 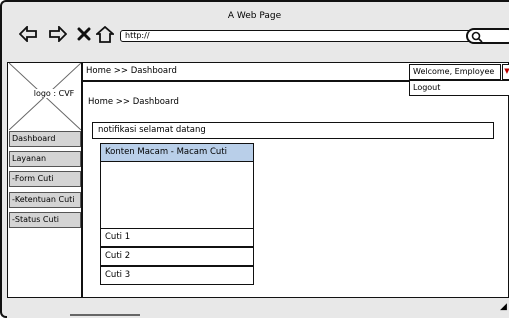 What do you see at coordinates (177, 256) in the screenshot?
I see `list-item: Cuti 2` at bounding box center [177, 256].